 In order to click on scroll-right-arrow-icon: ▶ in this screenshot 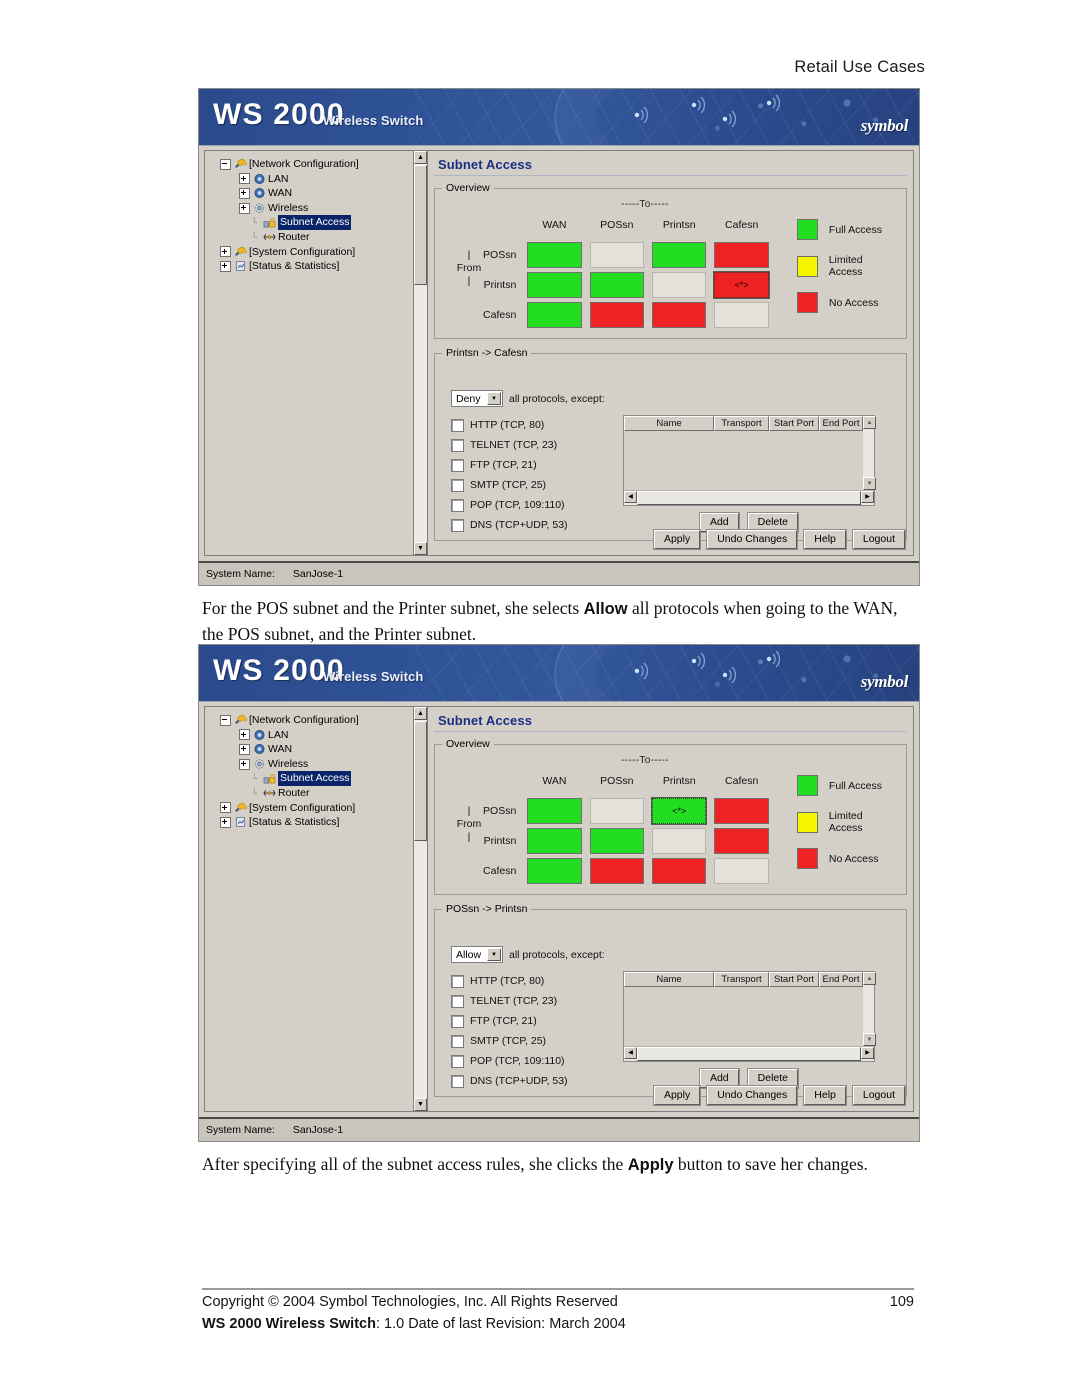, I will do `click(867, 1053)`.